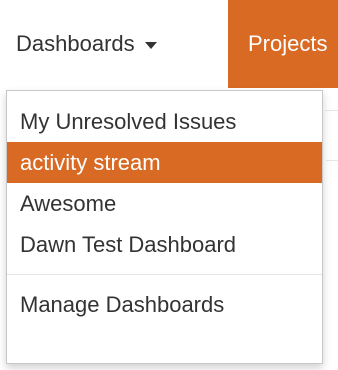  I want to click on dashboards-menu-button: Dashboards, so click(120, 44).